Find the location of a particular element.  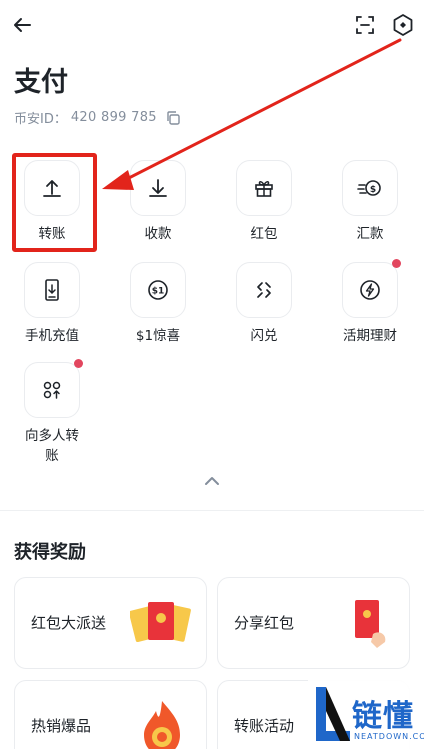

dollar-surprise-tile: $1 is located at coordinates (158, 290).